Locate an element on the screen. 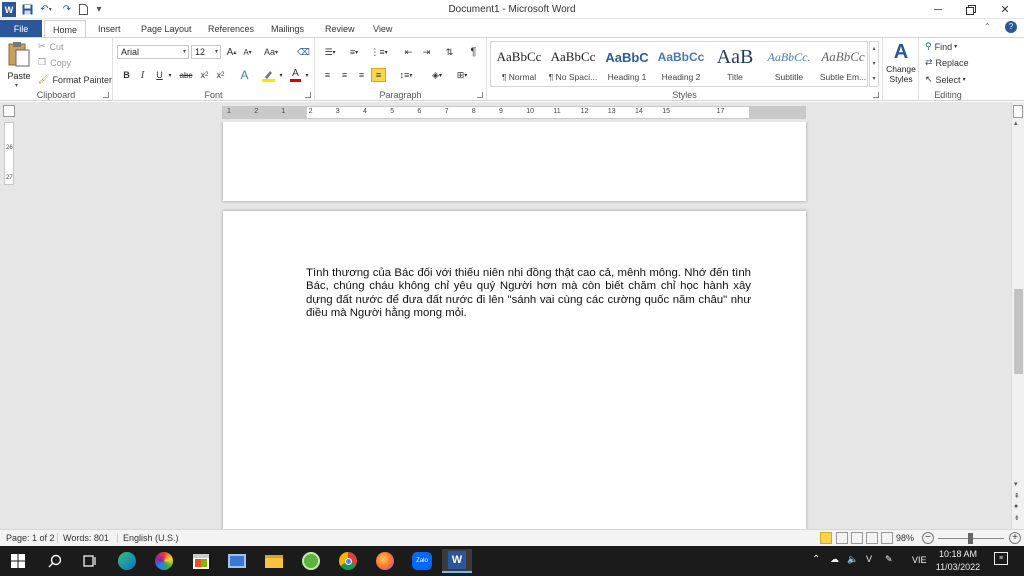 This screenshot has width=1024, height=576. network-icon: ☁ is located at coordinates (834, 559).